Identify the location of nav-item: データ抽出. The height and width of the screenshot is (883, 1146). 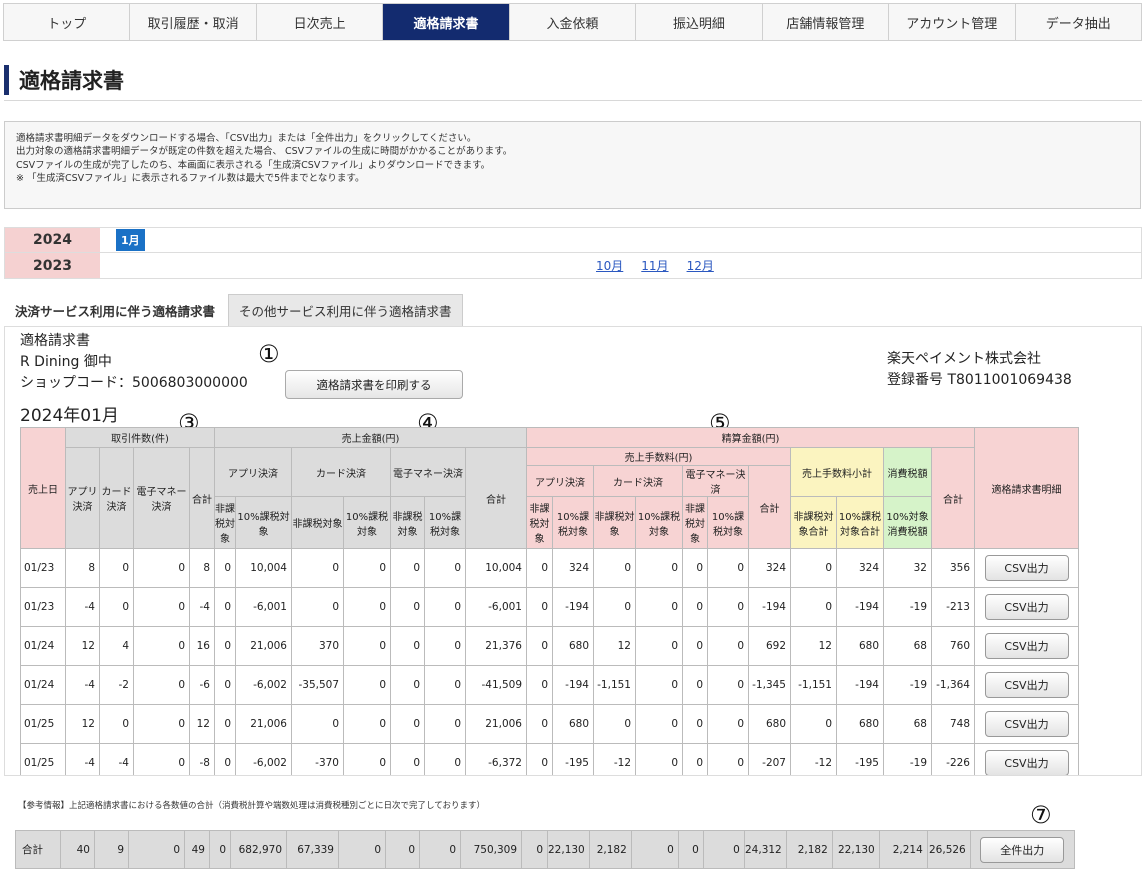
(1078, 22).